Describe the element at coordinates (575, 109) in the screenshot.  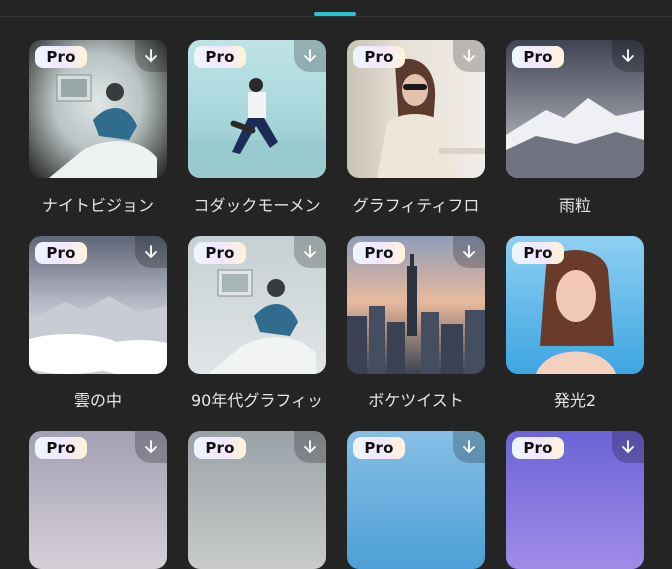
I see `effect-card-raindrops: Pro` at that location.